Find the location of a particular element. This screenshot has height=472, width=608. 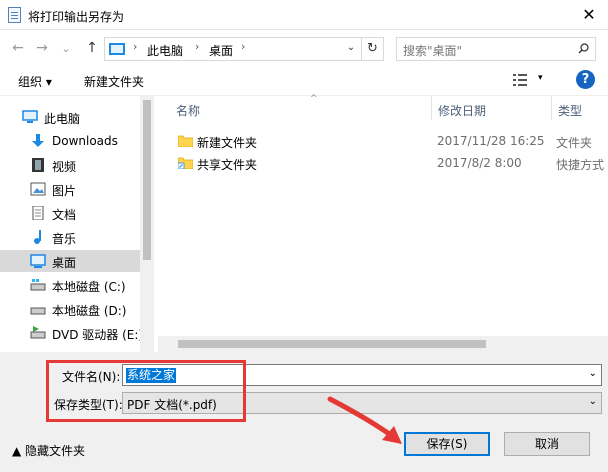

address-dropdown-button: ⌄ is located at coordinates (351, 47).